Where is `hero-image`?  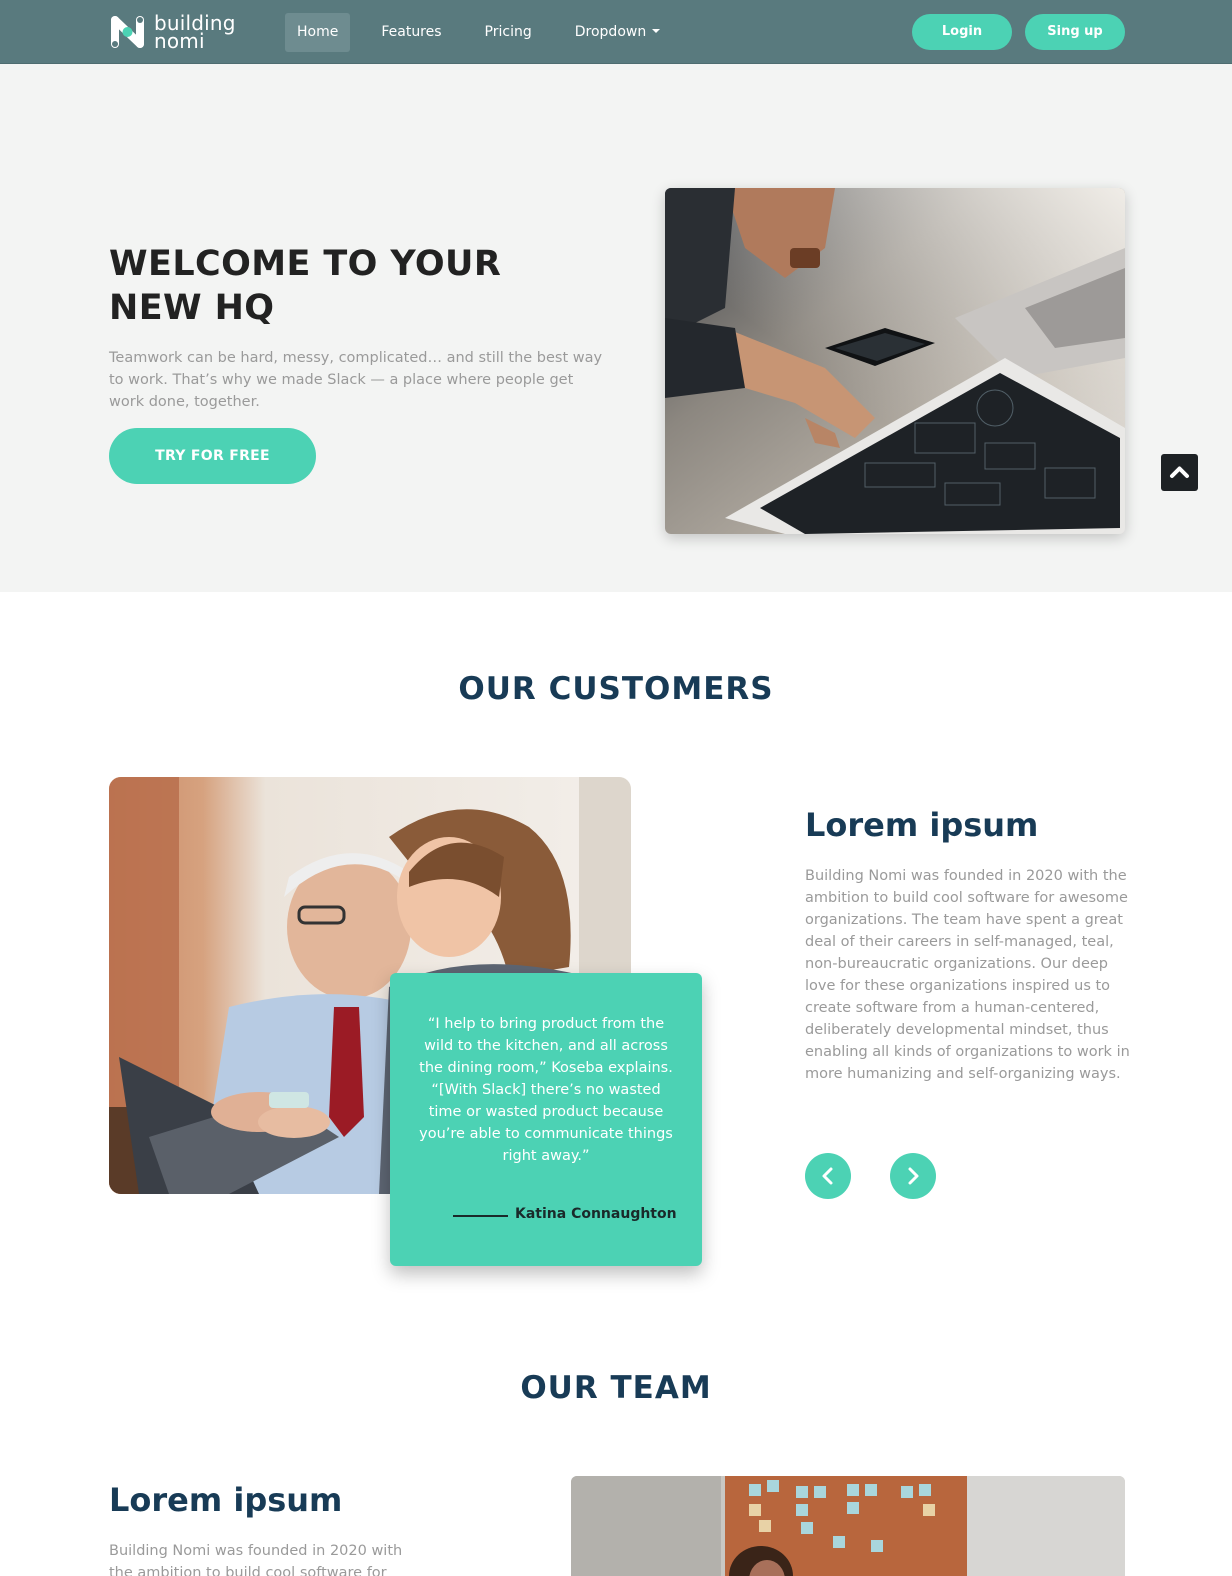 hero-image is located at coordinates (895, 361).